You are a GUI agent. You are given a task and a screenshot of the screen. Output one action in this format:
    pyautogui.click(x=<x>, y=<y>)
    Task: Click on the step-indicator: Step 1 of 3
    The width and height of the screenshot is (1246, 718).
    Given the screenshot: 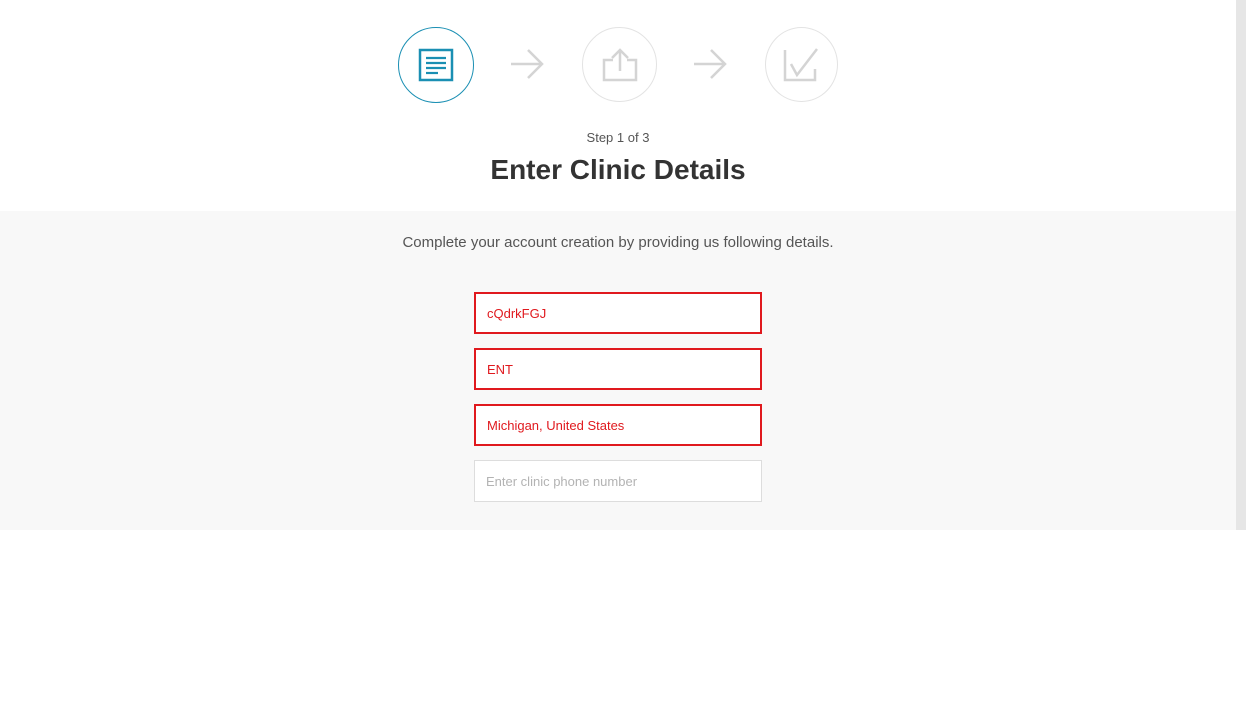 What is the action you would take?
    pyautogui.click(x=618, y=137)
    